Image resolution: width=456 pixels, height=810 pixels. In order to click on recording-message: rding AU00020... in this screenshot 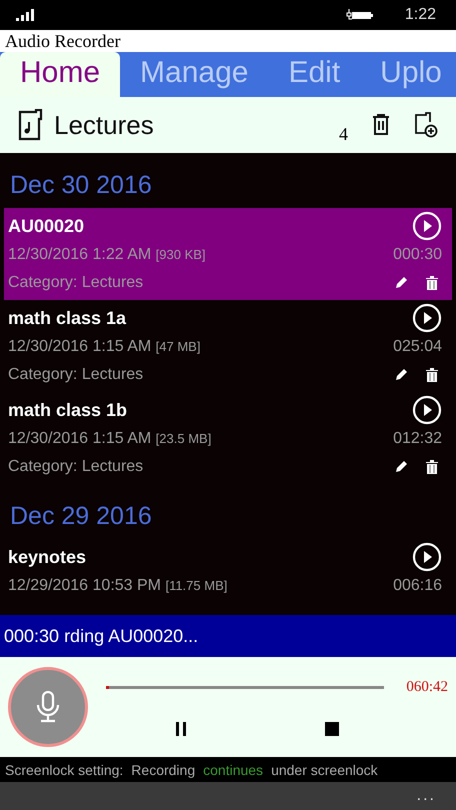, I will do `click(131, 636)`.